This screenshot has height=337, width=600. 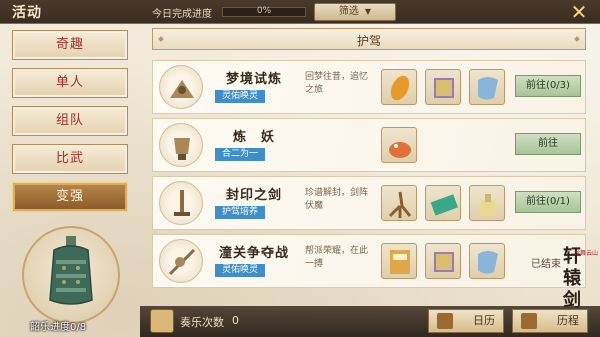 I want to click on play-count-value: 0, so click(x=235, y=320).